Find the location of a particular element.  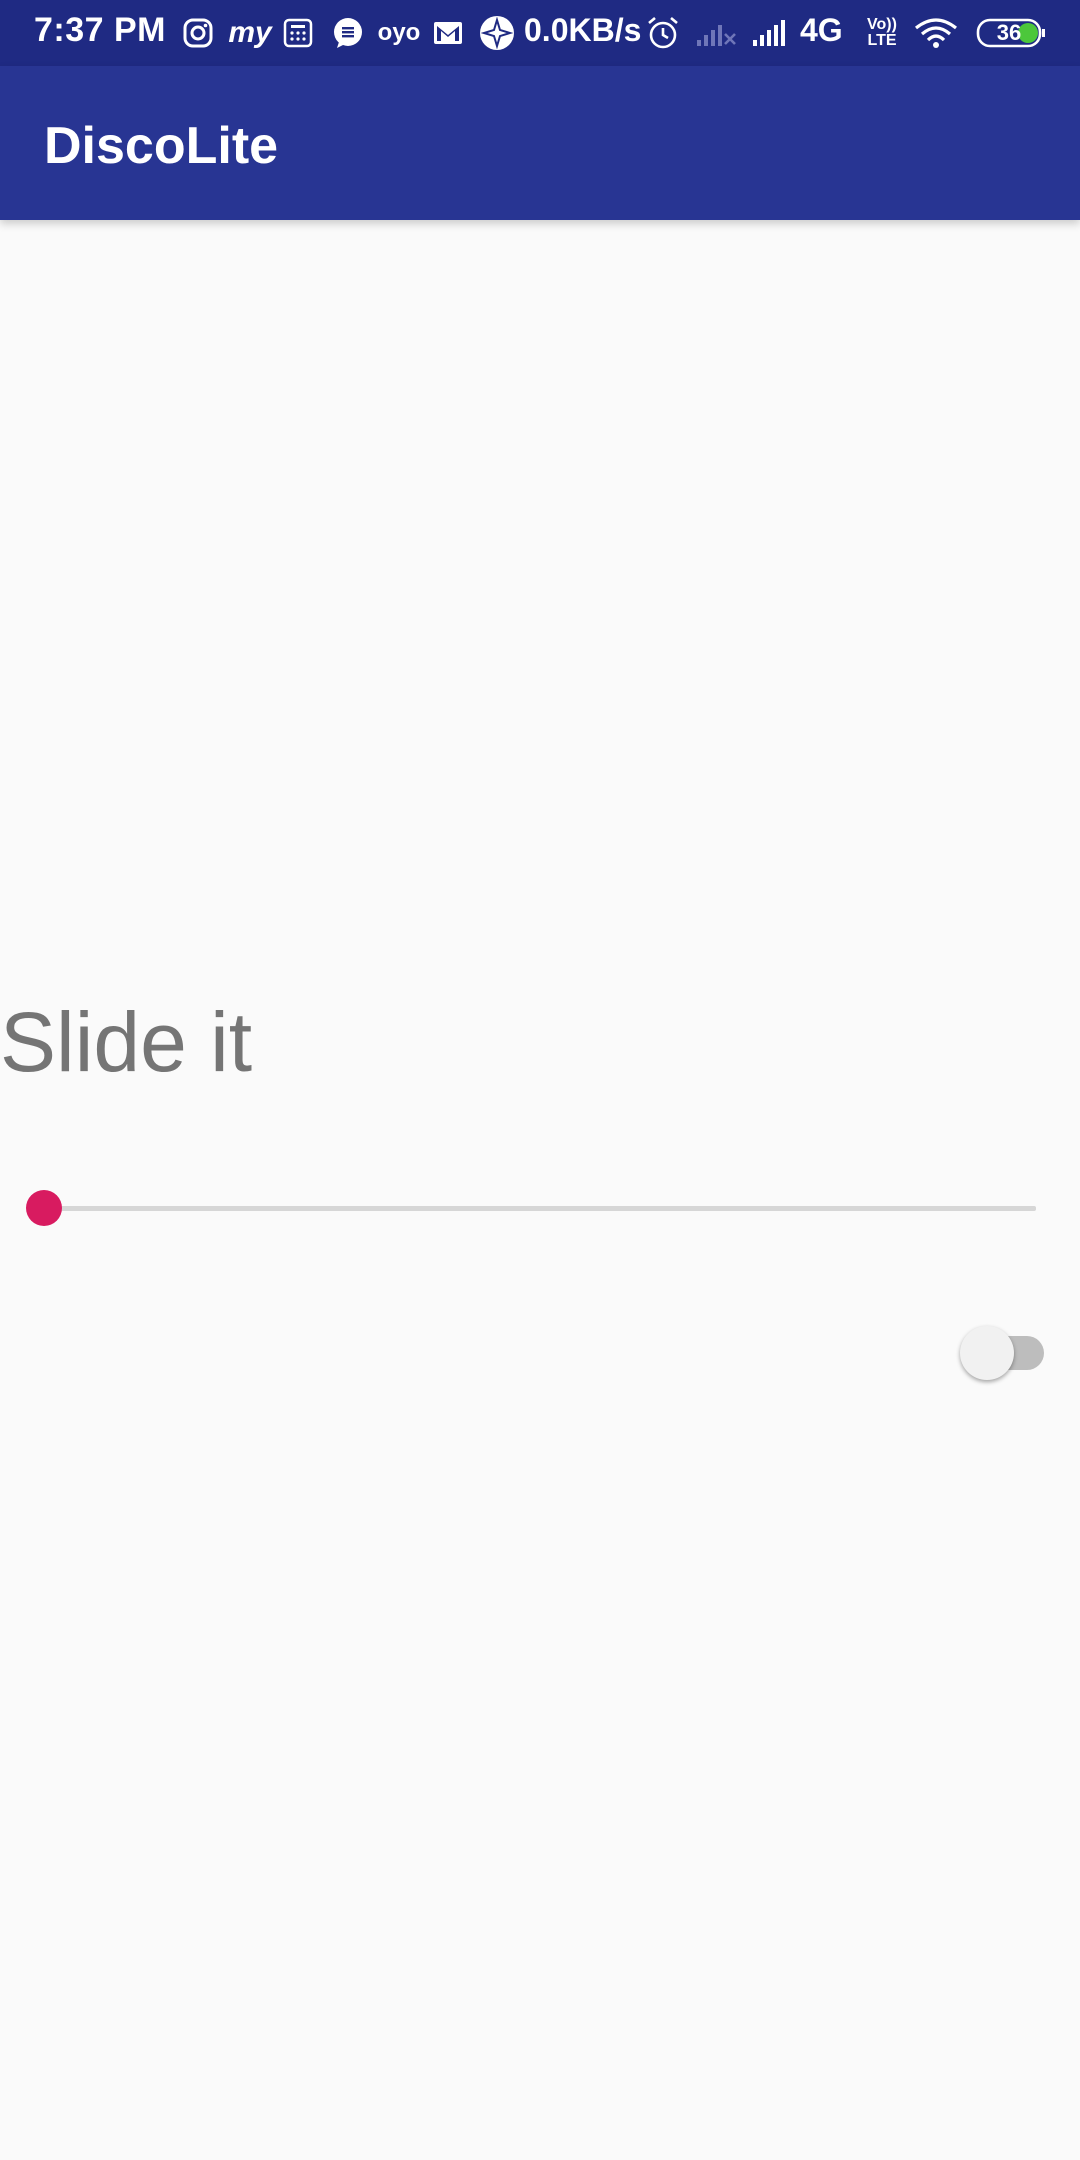

slider-thumb is located at coordinates (44, 1208).